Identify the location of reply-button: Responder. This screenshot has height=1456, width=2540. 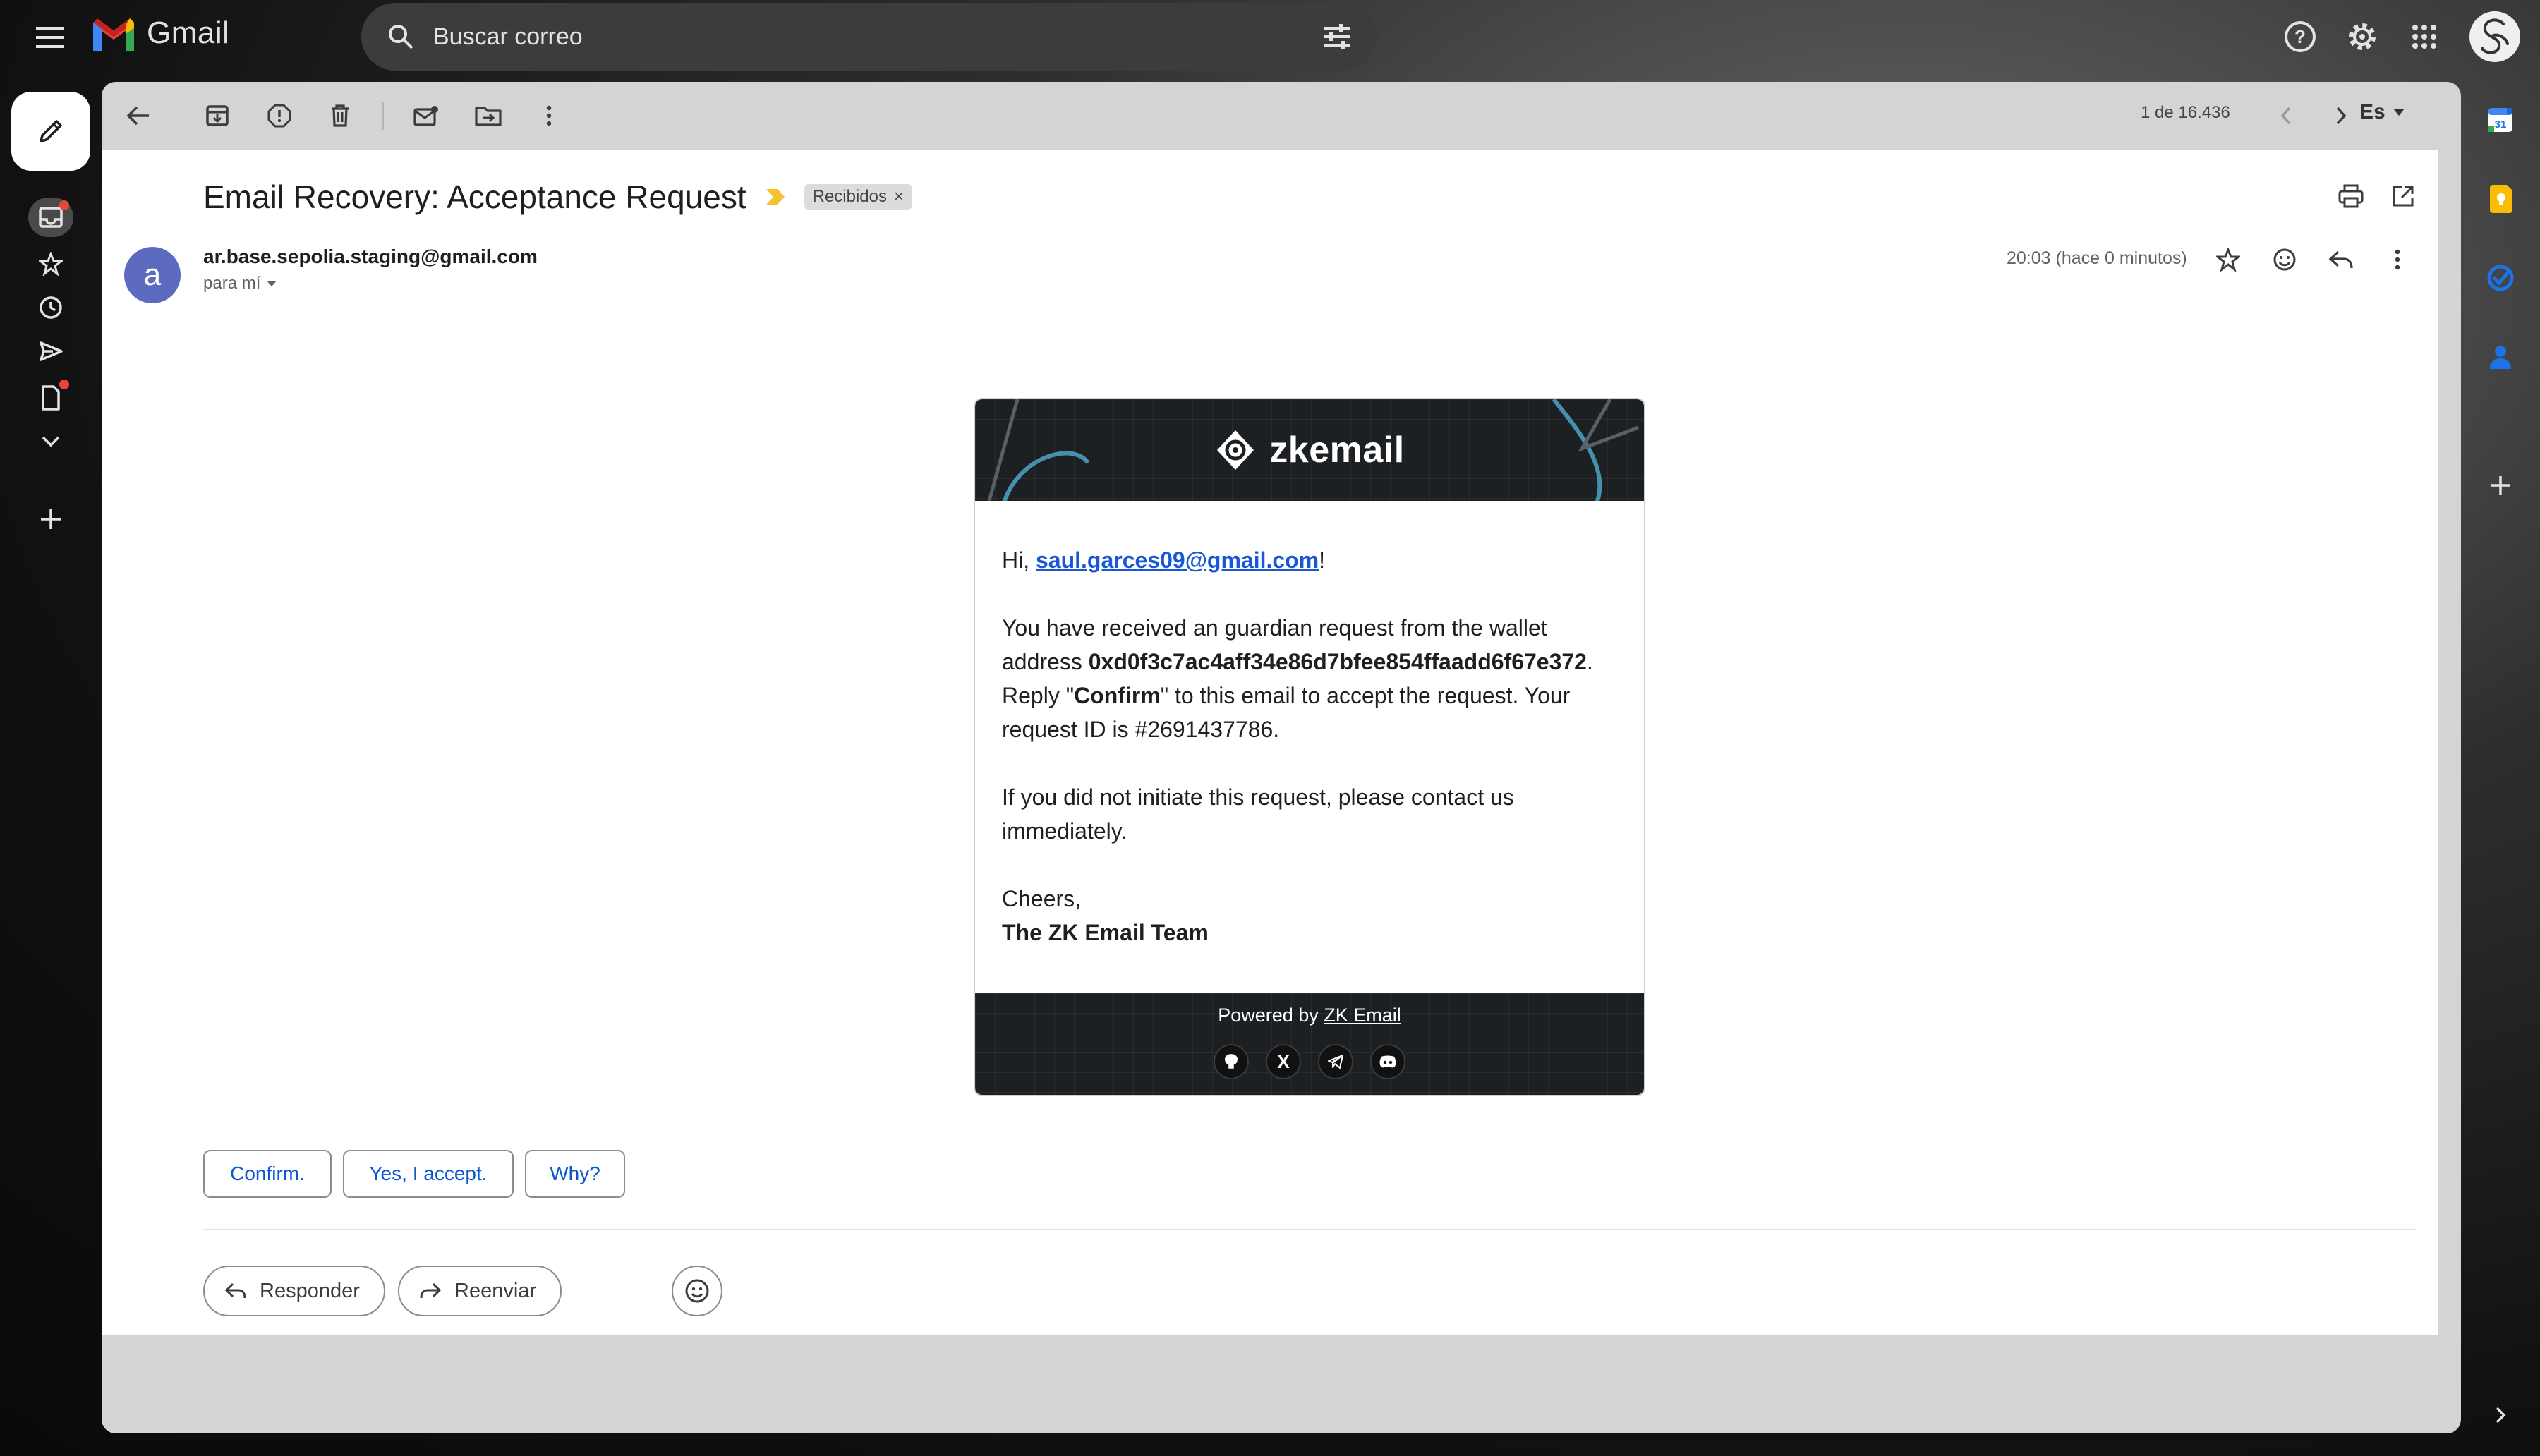
(294, 1291).